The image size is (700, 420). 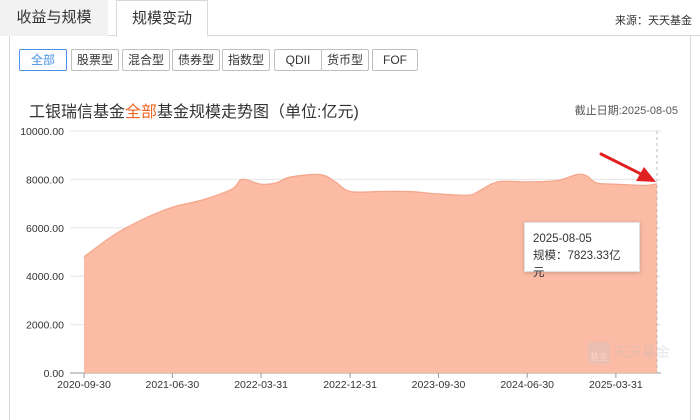 I want to click on x-tick-label: 2025-03-31, so click(x=616, y=385).